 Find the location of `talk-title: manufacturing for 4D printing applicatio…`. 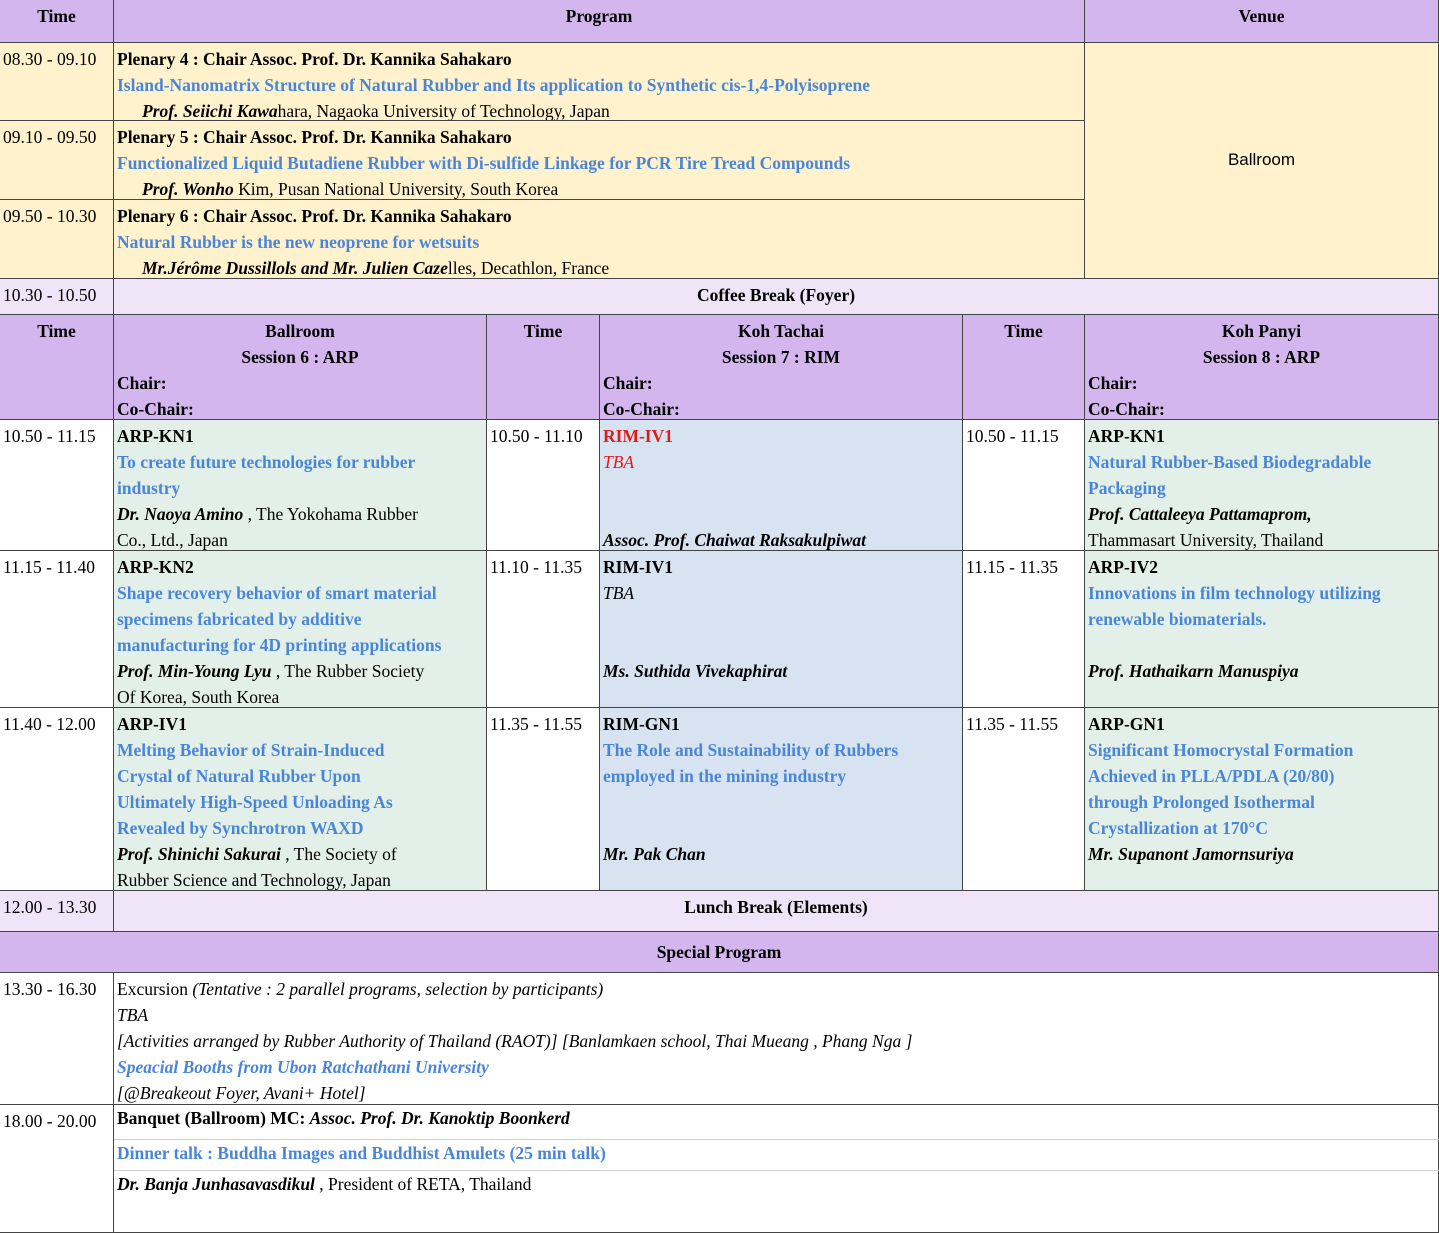

talk-title: manufacturing for 4D printing applicatio… is located at coordinates (279, 645).